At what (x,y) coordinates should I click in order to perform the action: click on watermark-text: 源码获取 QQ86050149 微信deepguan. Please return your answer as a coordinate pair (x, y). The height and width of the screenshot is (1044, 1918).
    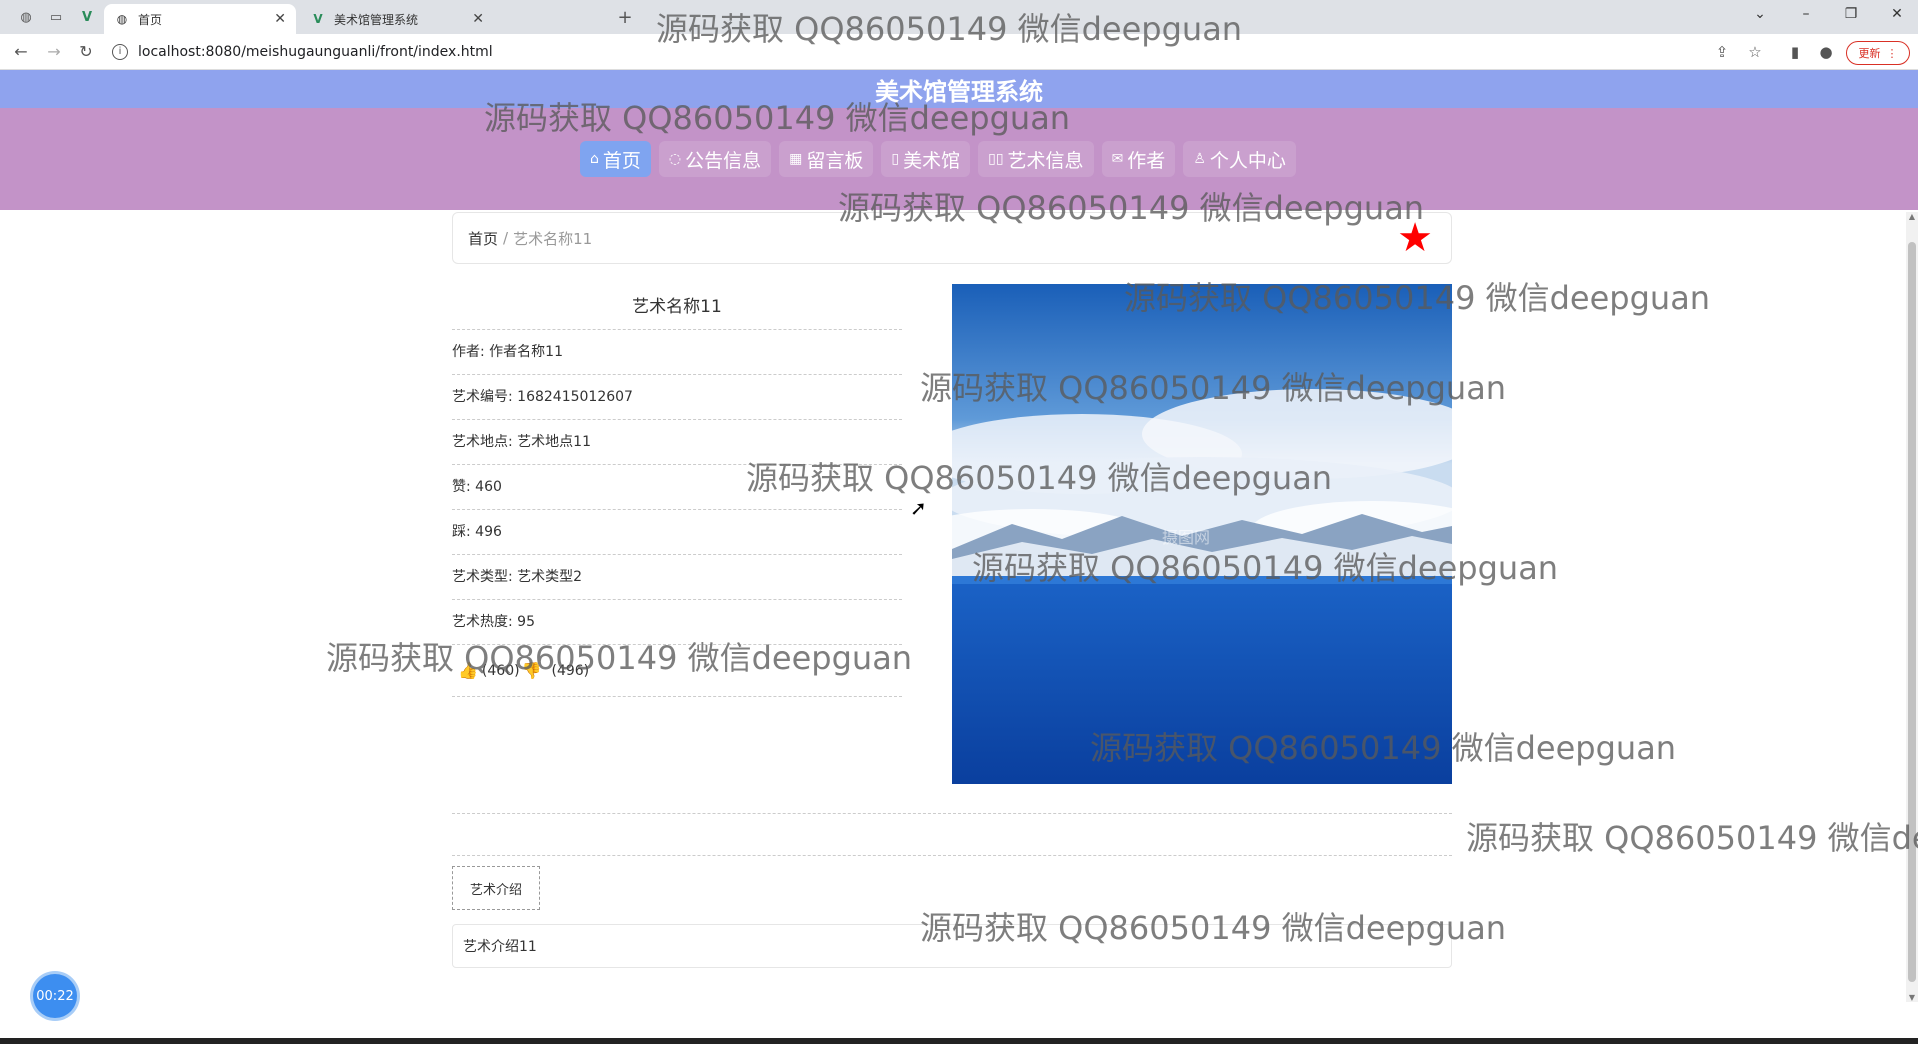
    Looking at the image, I should click on (1692, 838).